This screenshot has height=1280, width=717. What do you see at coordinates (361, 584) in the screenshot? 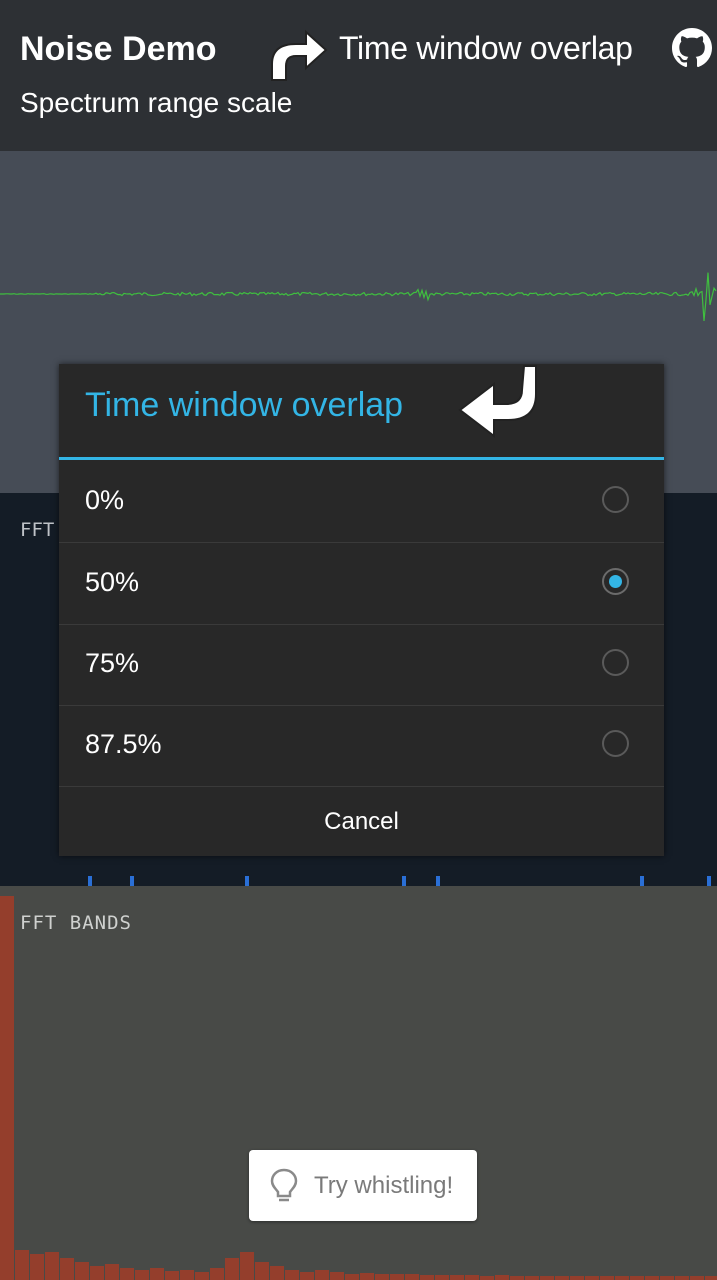
I see `option-50: 50%` at bounding box center [361, 584].